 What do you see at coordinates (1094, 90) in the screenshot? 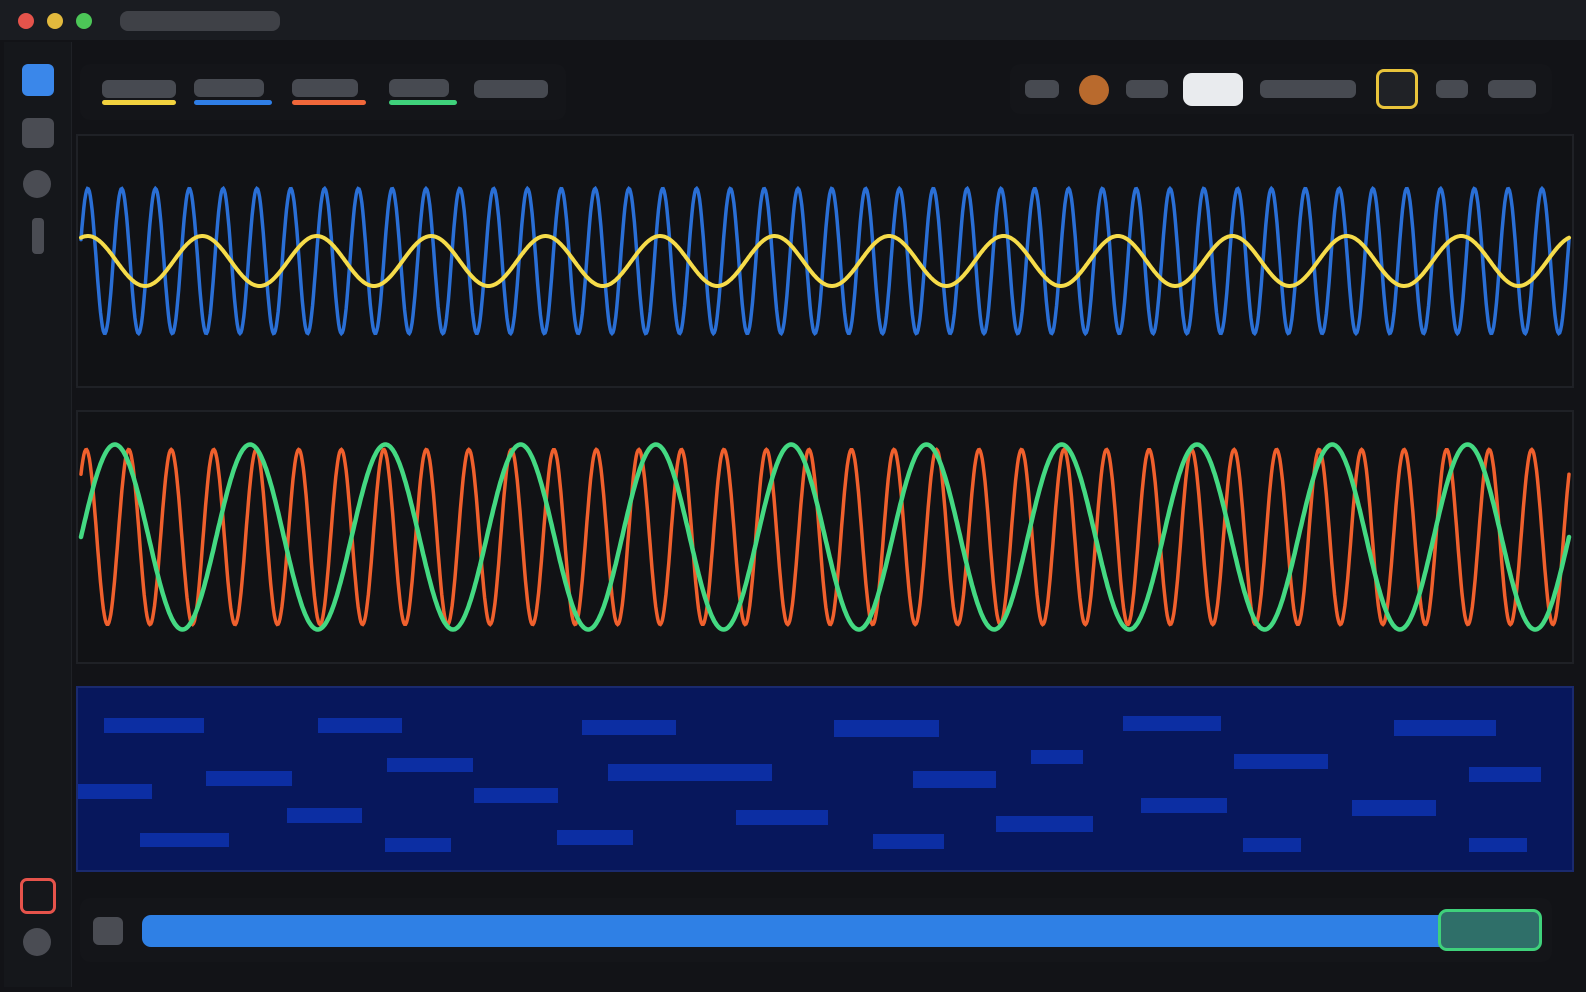
I see `record-toggle-icon` at bounding box center [1094, 90].